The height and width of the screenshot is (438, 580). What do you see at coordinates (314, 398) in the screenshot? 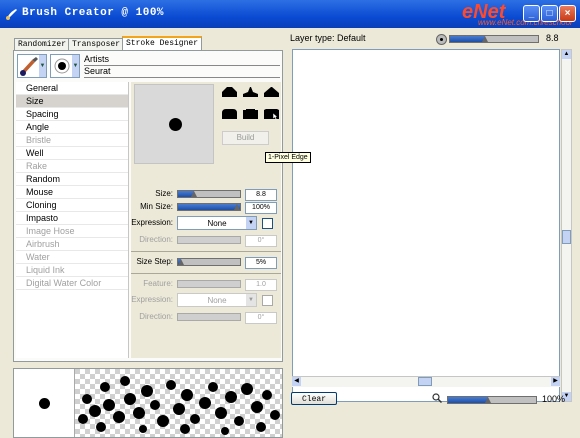
I see `clear-button: Clear` at bounding box center [314, 398].